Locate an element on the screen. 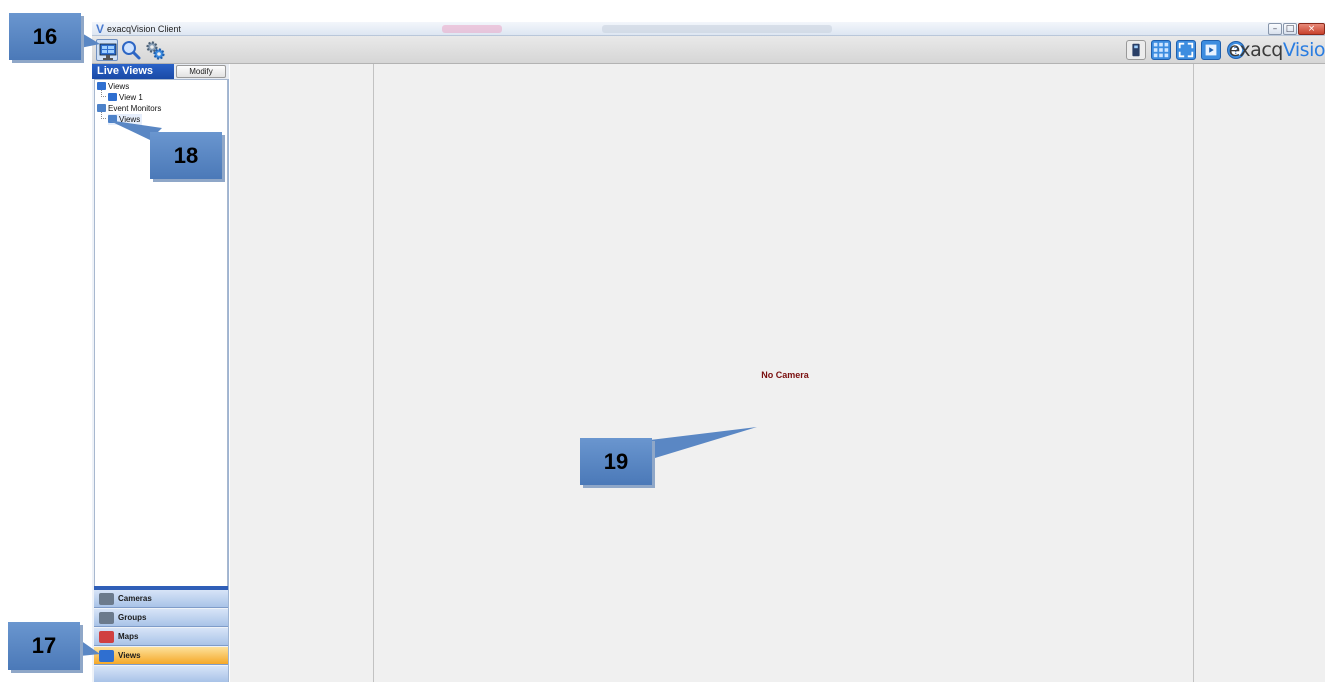  minimize-icon: – is located at coordinates (1275, 29).